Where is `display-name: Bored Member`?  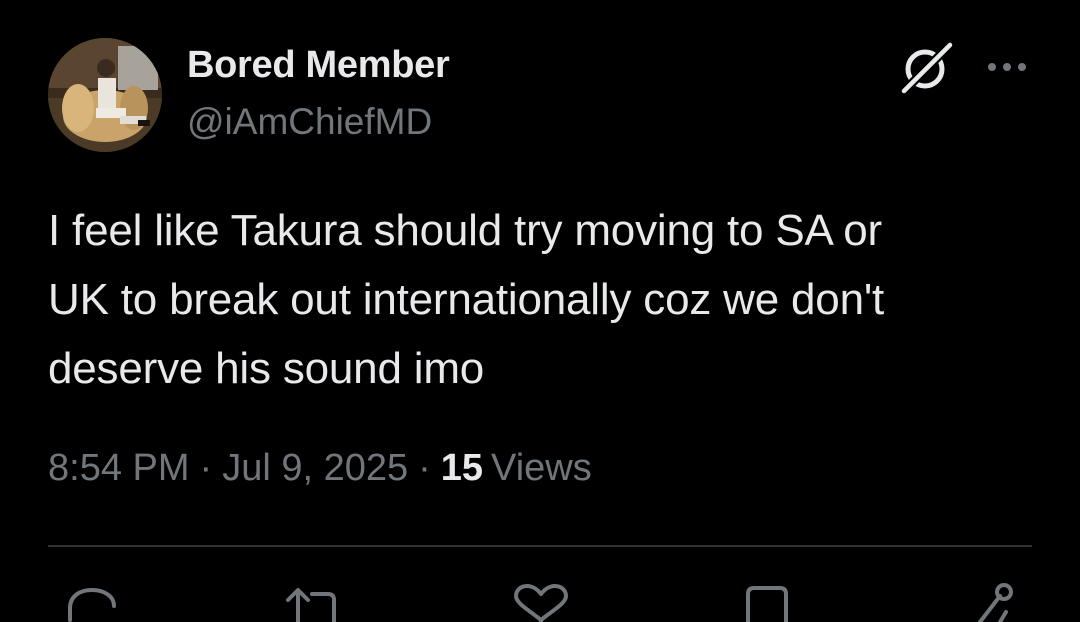 display-name: Bored Member is located at coordinates (318, 65).